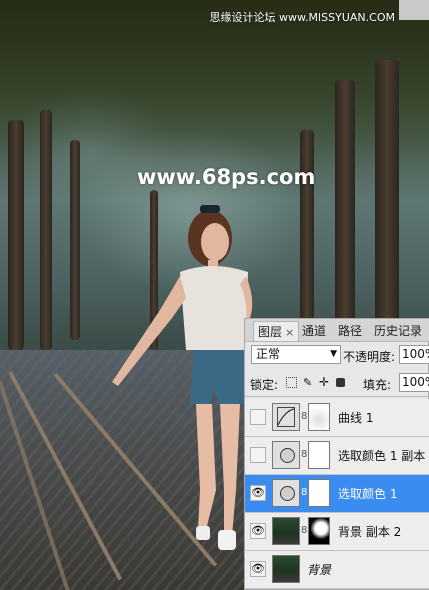 The image size is (429, 590). I want to click on tab-channels: 通道, so click(314, 331).